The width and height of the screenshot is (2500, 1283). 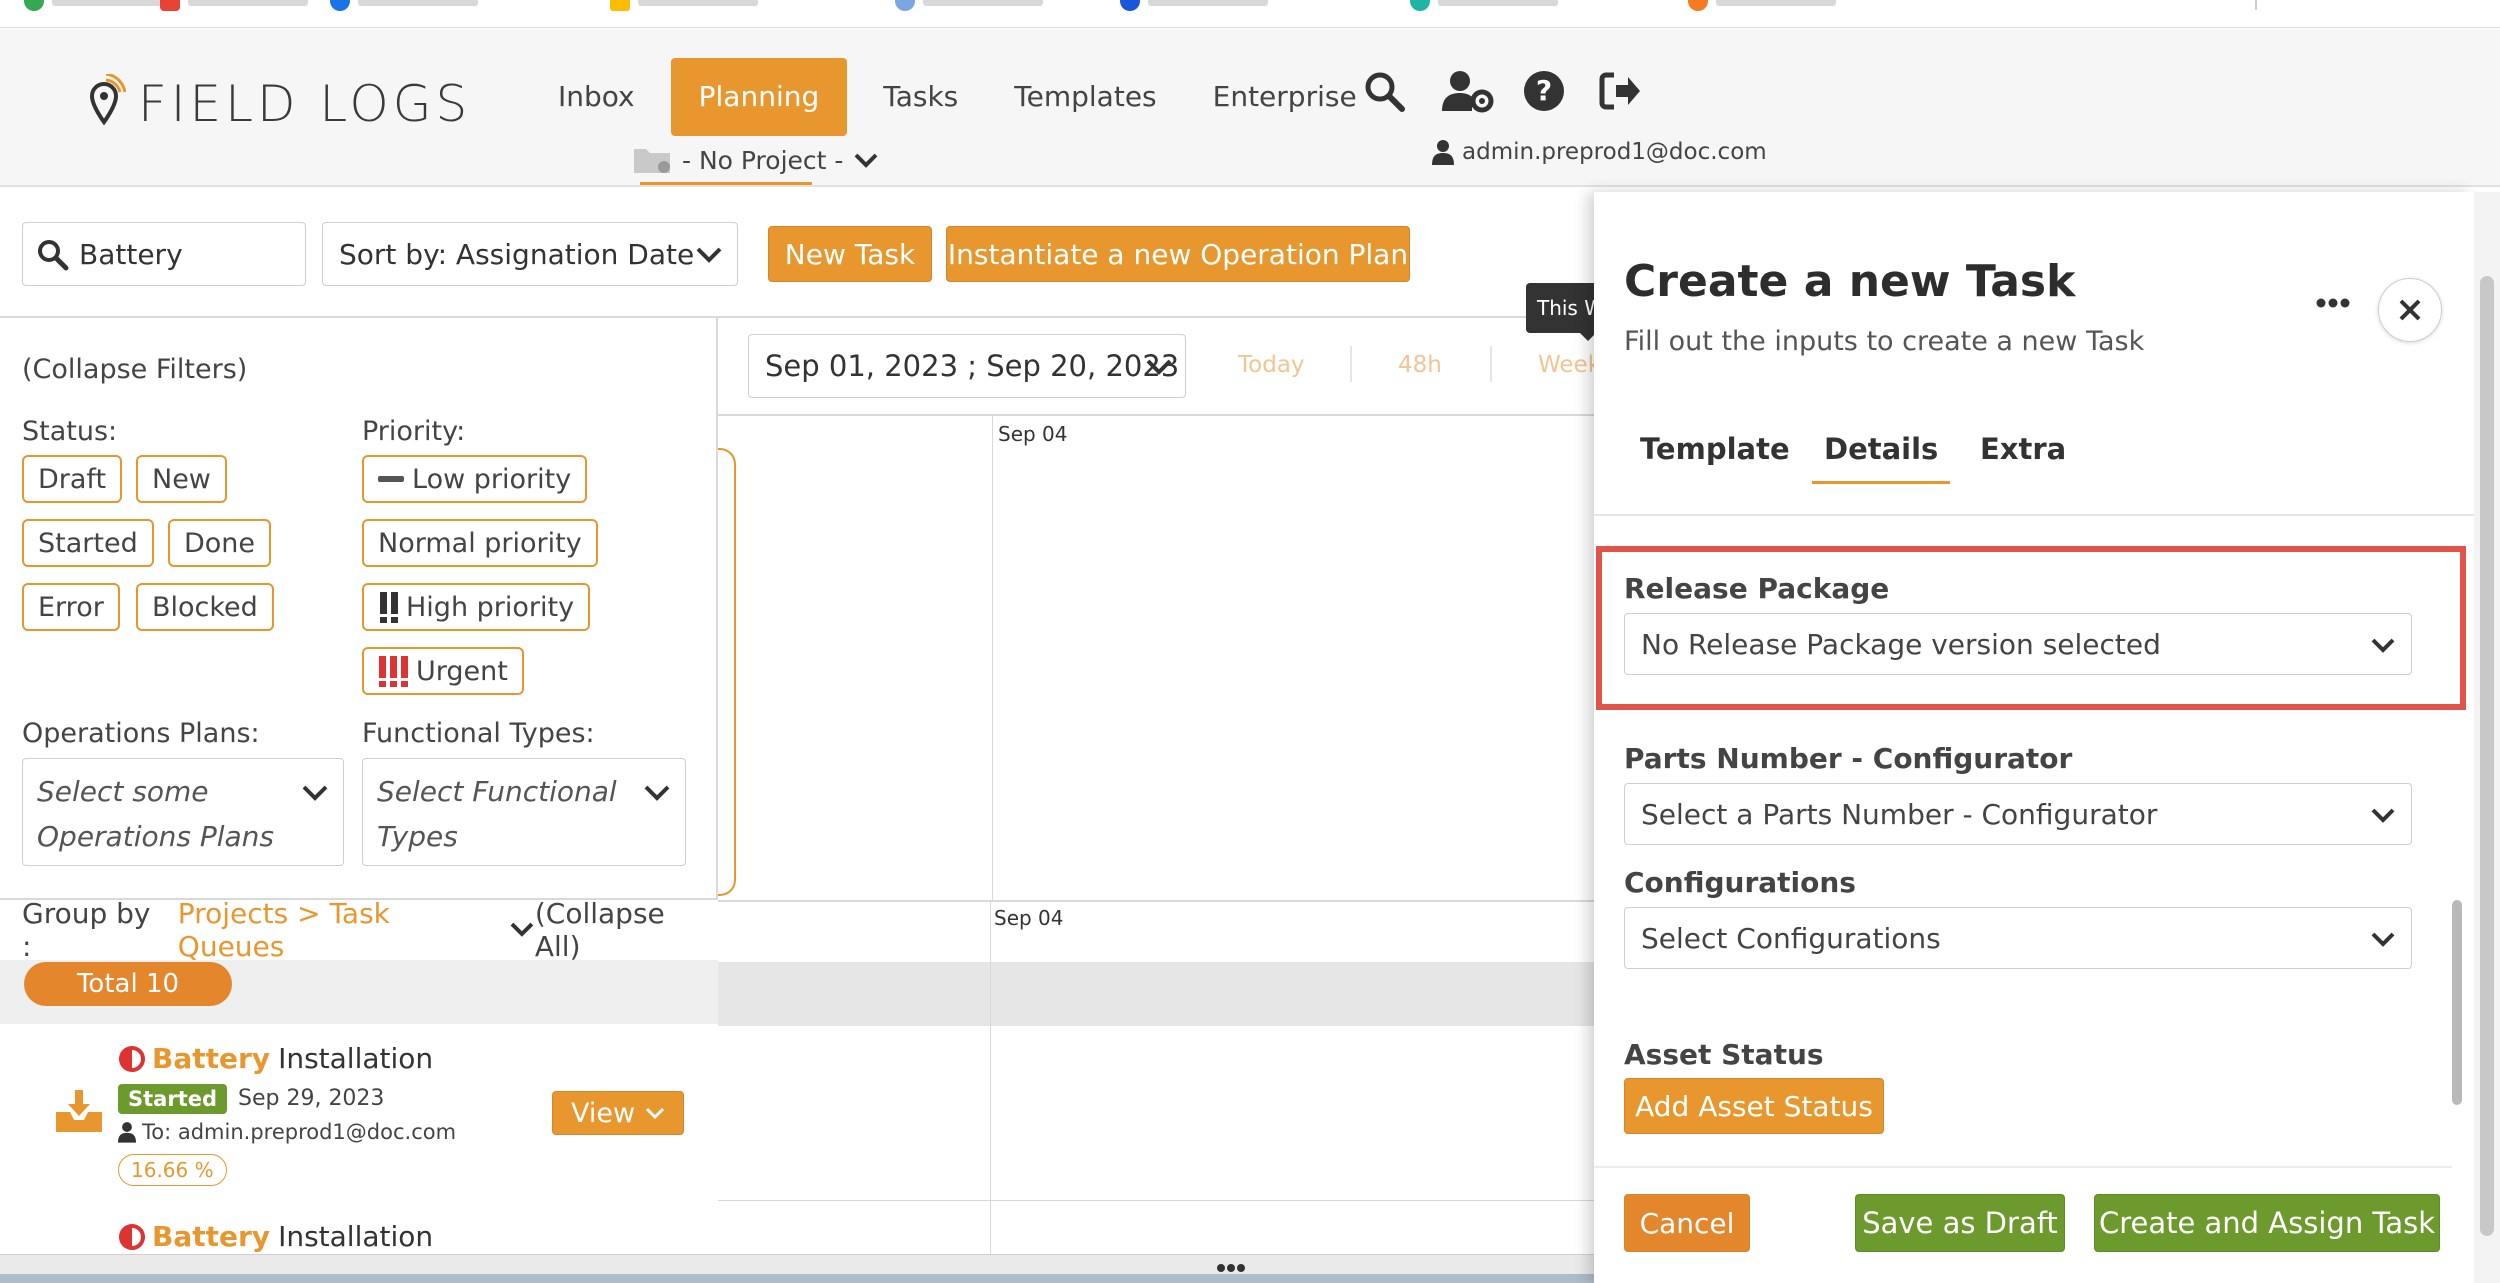 I want to click on configurations-select: Select Configurations, so click(x=2018, y=938).